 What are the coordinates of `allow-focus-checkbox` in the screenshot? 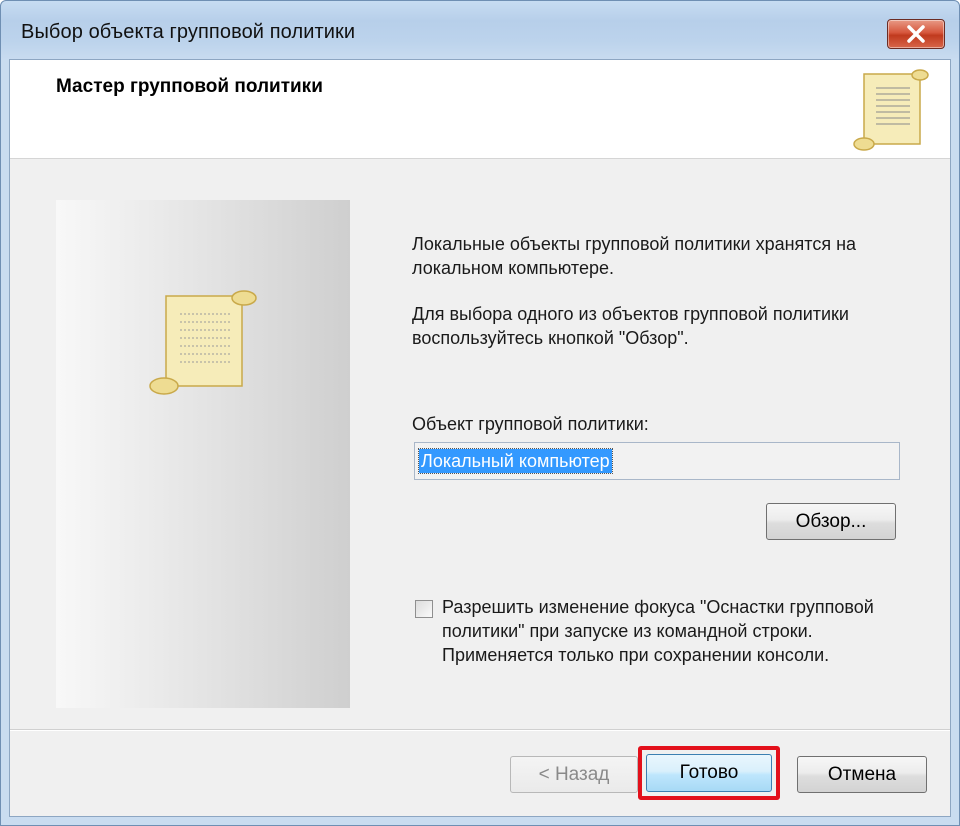 It's located at (424, 609).